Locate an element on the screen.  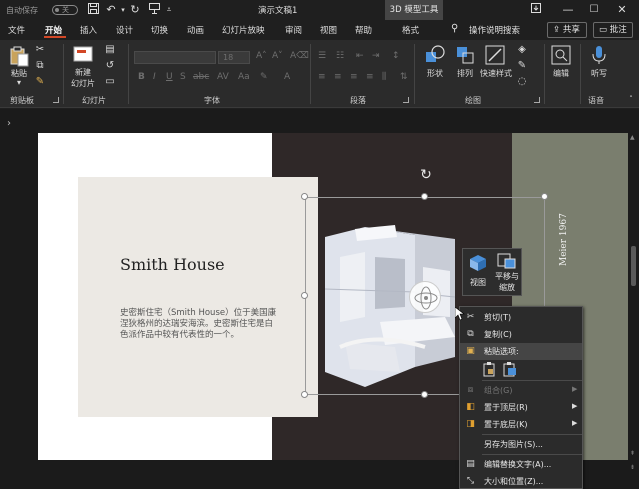
tab-view: 视图 is located at coordinates (328, 30).